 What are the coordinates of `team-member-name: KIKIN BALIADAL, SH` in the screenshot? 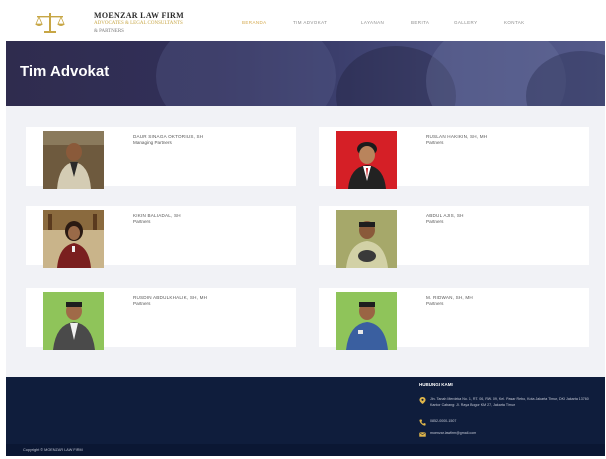 It's located at (157, 215).